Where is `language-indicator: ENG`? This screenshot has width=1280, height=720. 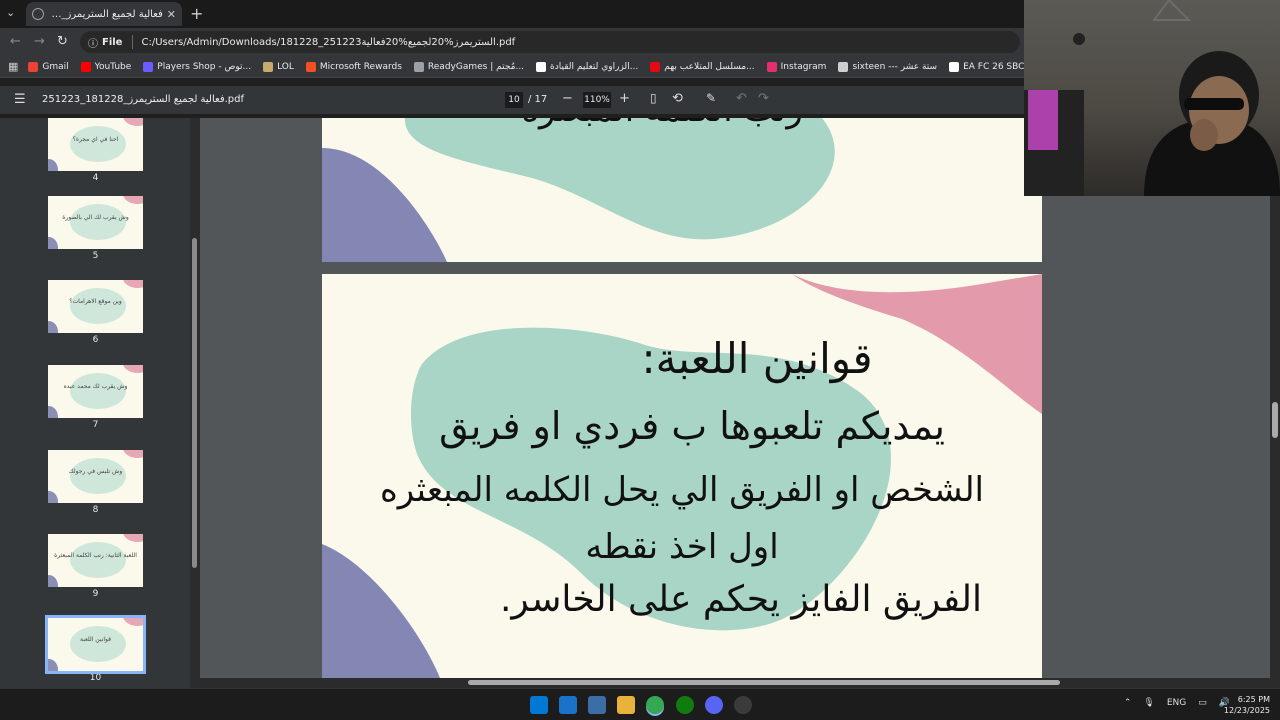
language-indicator: ENG is located at coordinates (1176, 703).